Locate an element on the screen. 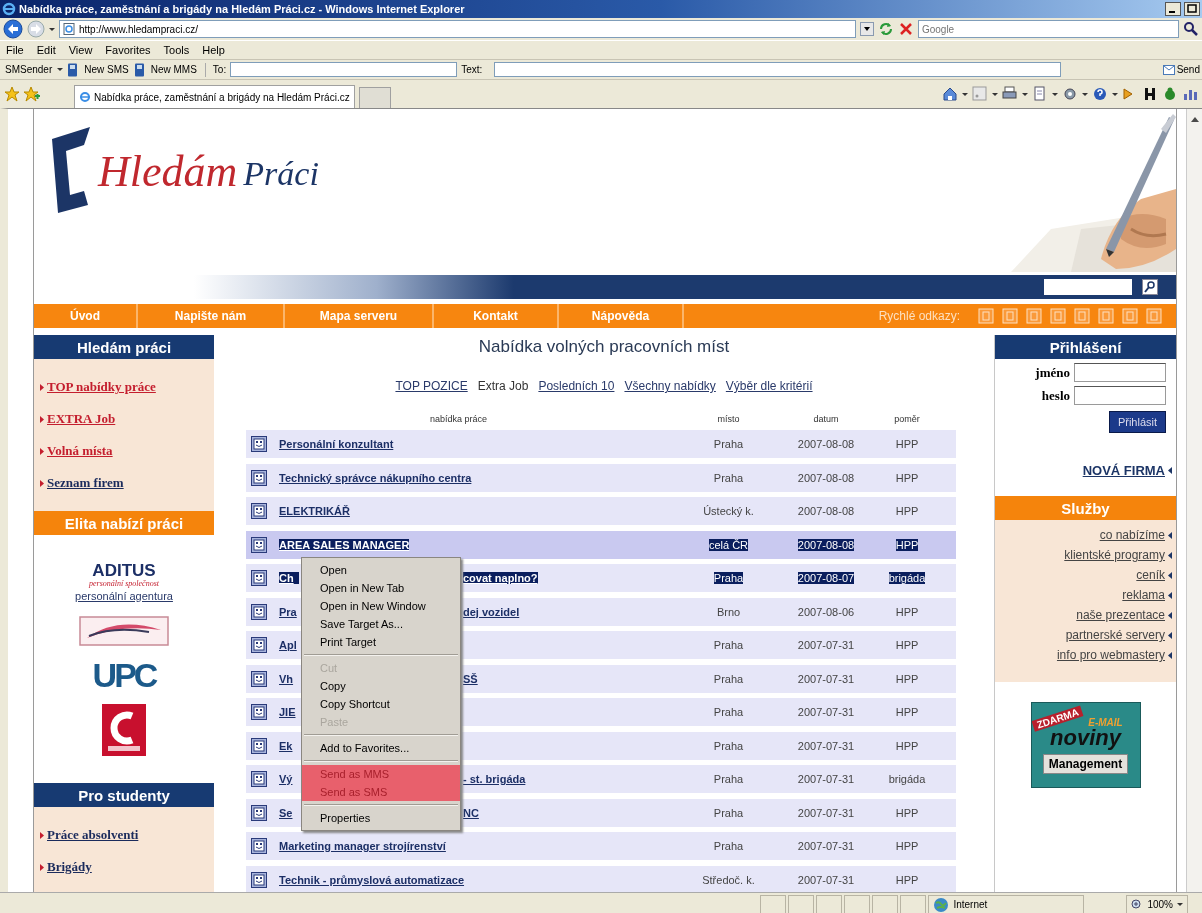 The height and width of the screenshot is (913, 1202). zoom-icon is located at coordinates (1137, 904).